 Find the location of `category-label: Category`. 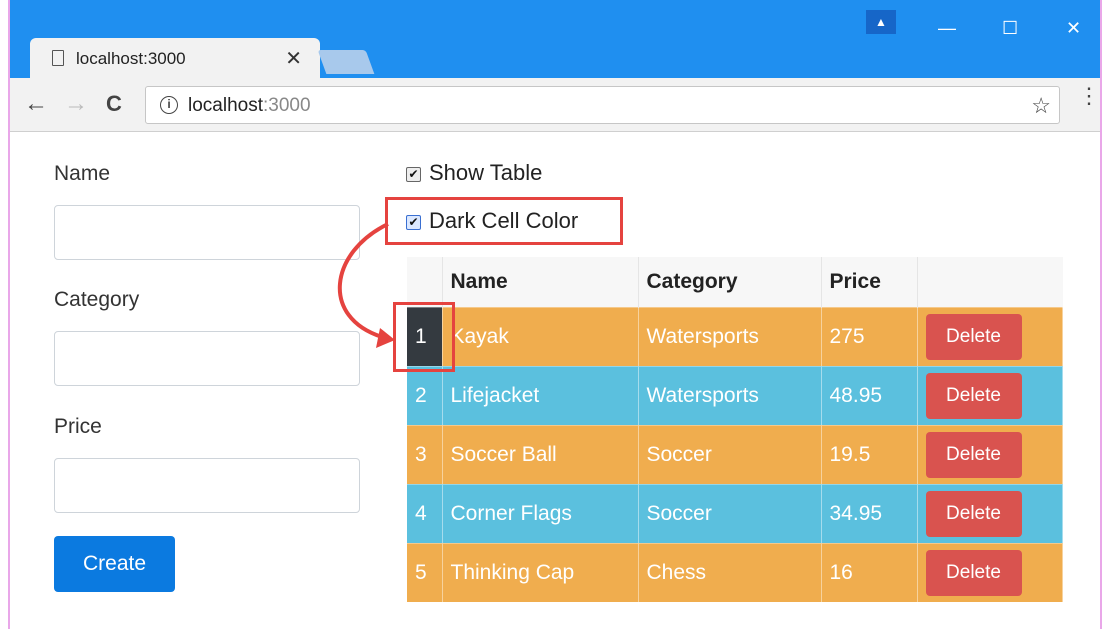

category-label: Category is located at coordinates (97, 299).